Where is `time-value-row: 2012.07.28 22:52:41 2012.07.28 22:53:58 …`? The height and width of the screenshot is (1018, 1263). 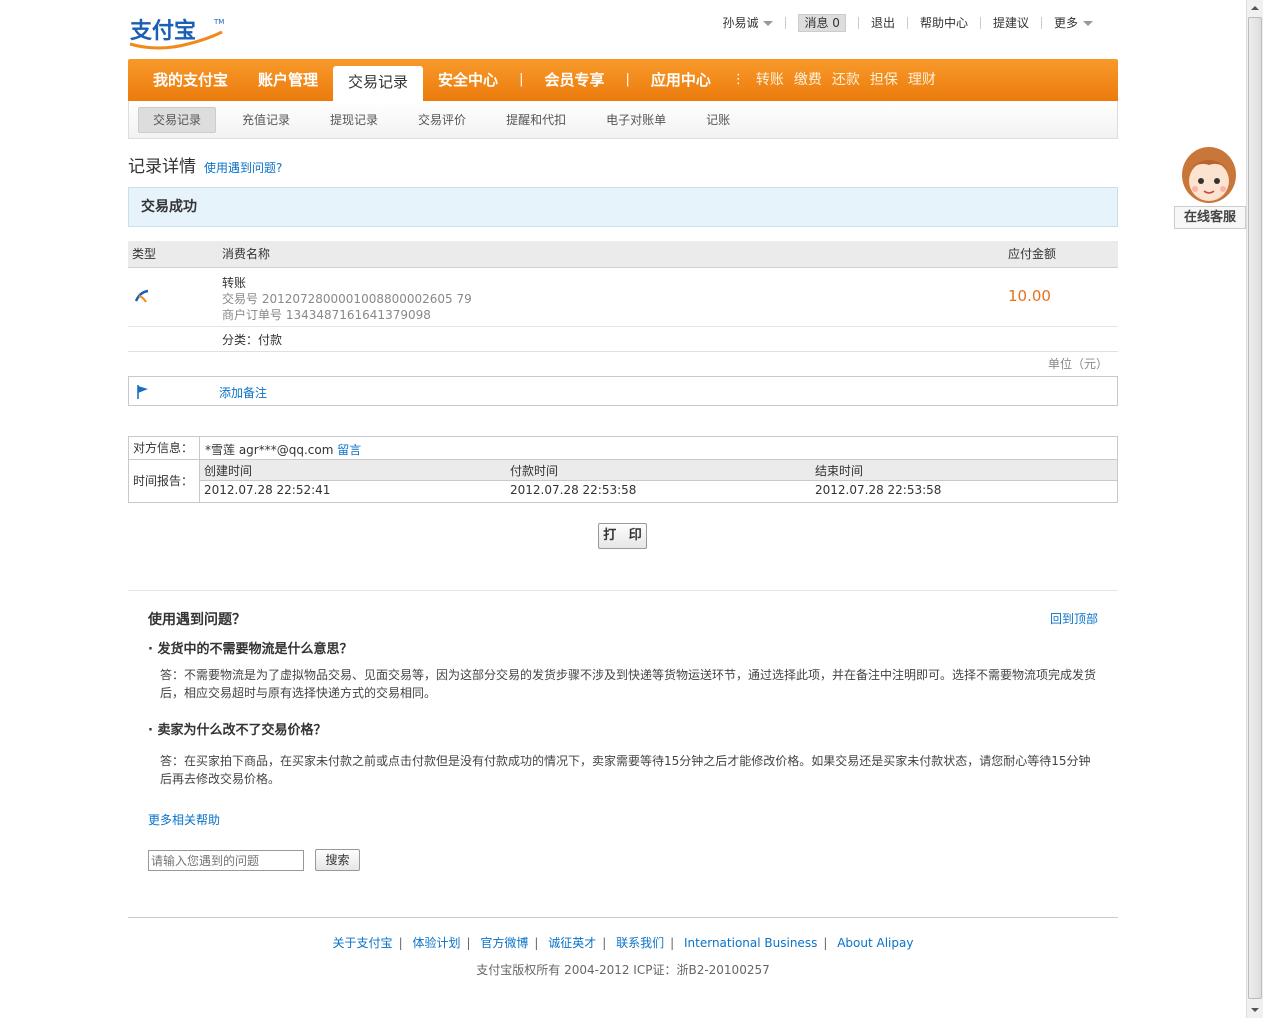 time-value-row: 2012.07.28 22:52:41 2012.07.28 22:53:58 … is located at coordinates (658, 491).